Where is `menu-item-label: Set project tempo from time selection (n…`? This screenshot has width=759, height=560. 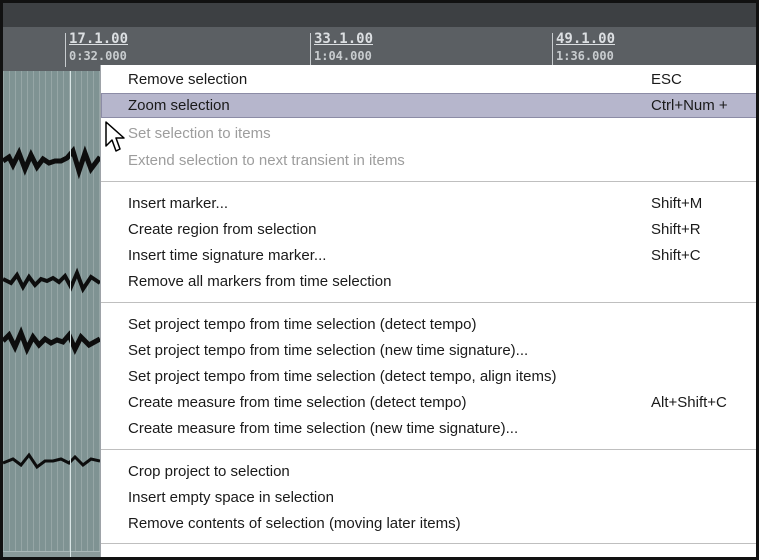
menu-item-label: Set project tempo from time selection (n… is located at coordinates (328, 350).